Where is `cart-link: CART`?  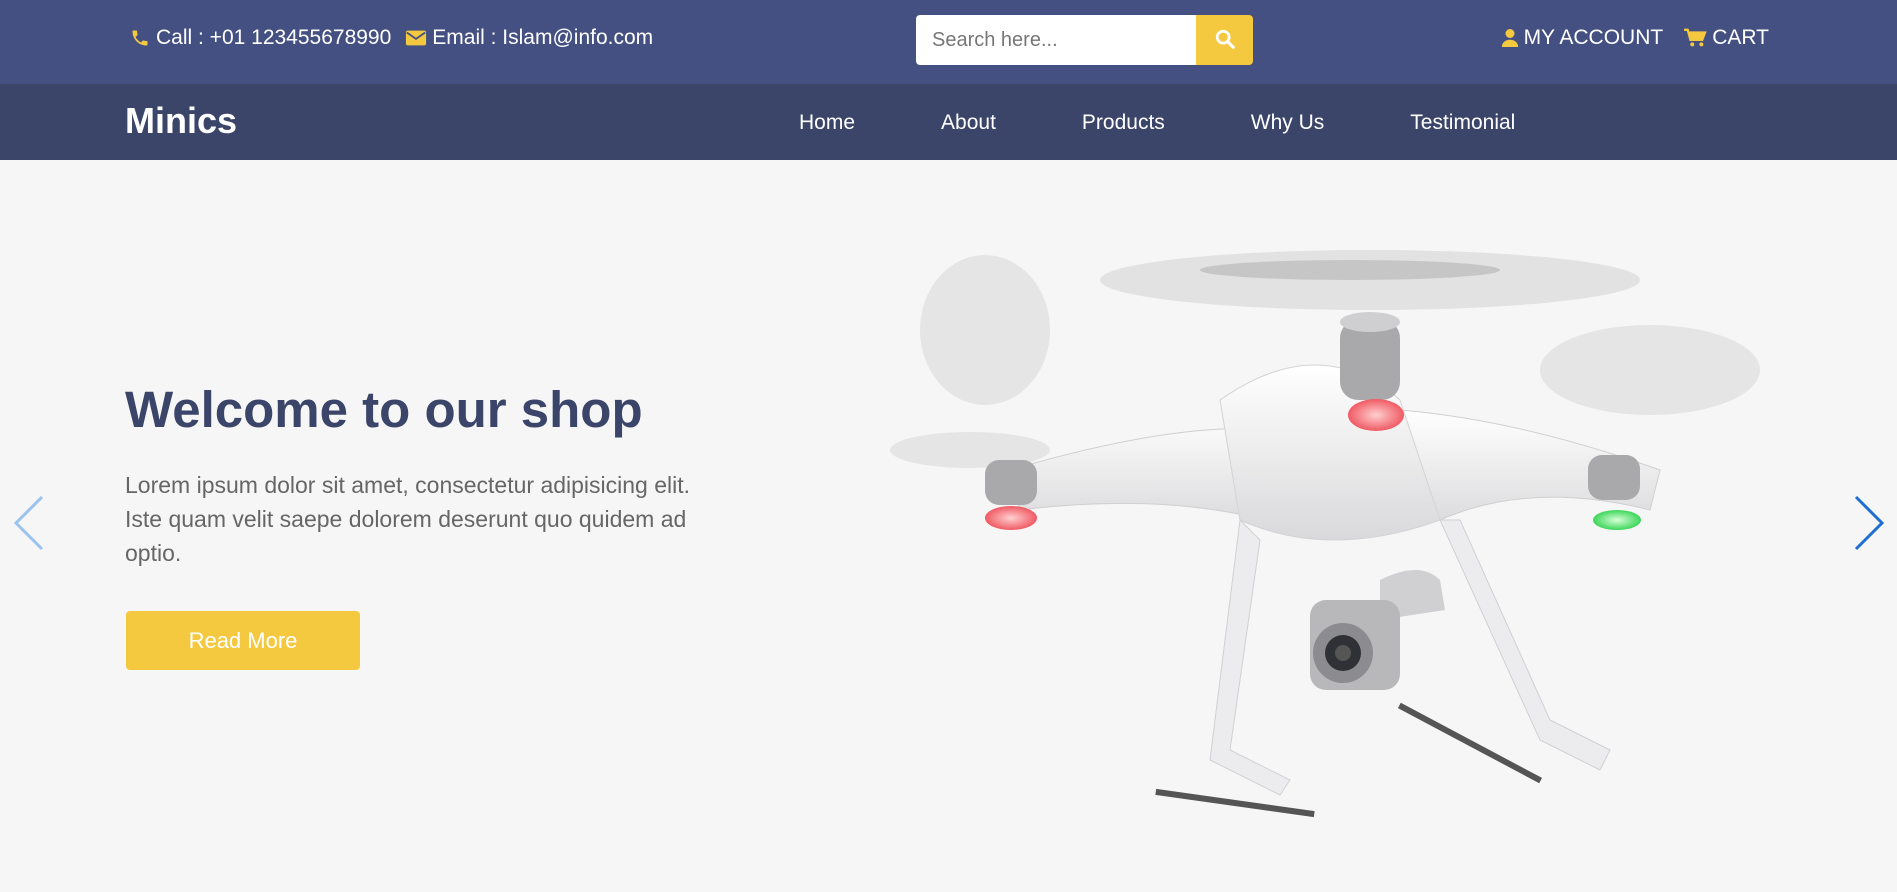
cart-link: CART is located at coordinates (1726, 38).